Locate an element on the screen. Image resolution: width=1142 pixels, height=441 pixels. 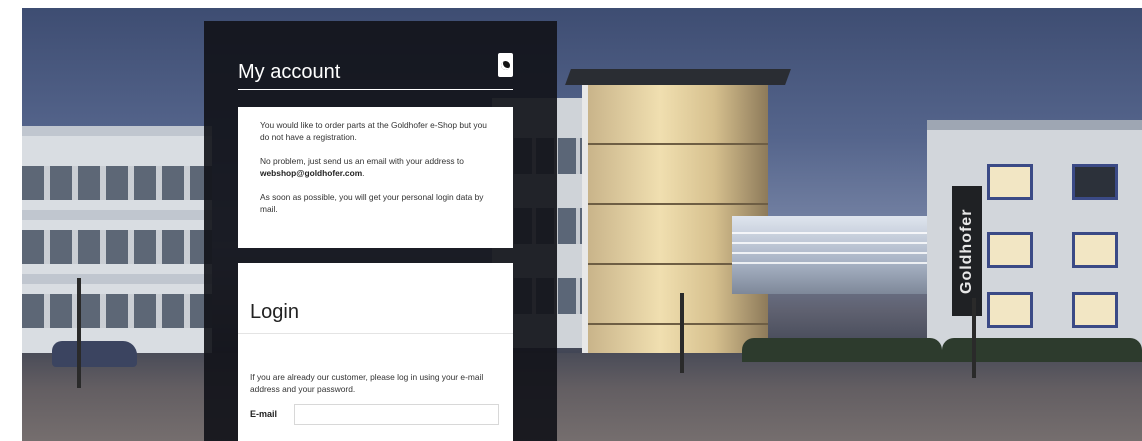
info-paragraph-2-end: . is located at coordinates (363, 173).